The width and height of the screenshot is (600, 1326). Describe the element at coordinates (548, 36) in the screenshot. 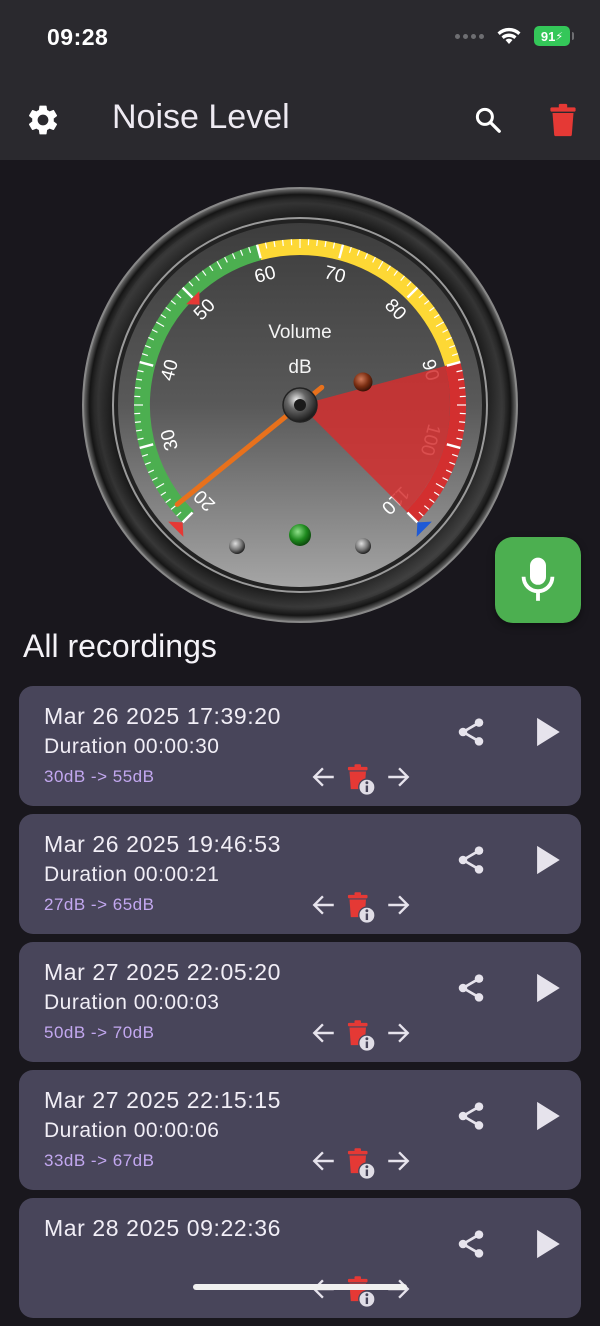

I see `battery-level: 91` at that location.